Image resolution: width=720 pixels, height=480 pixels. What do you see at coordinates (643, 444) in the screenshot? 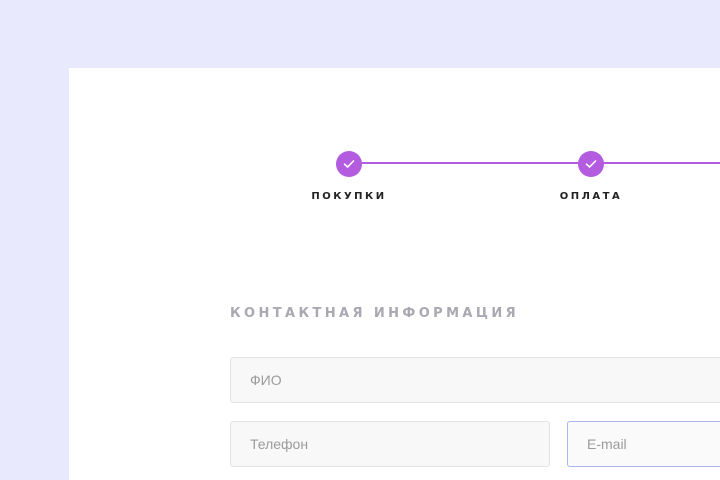
I see `email-input` at bounding box center [643, 444].